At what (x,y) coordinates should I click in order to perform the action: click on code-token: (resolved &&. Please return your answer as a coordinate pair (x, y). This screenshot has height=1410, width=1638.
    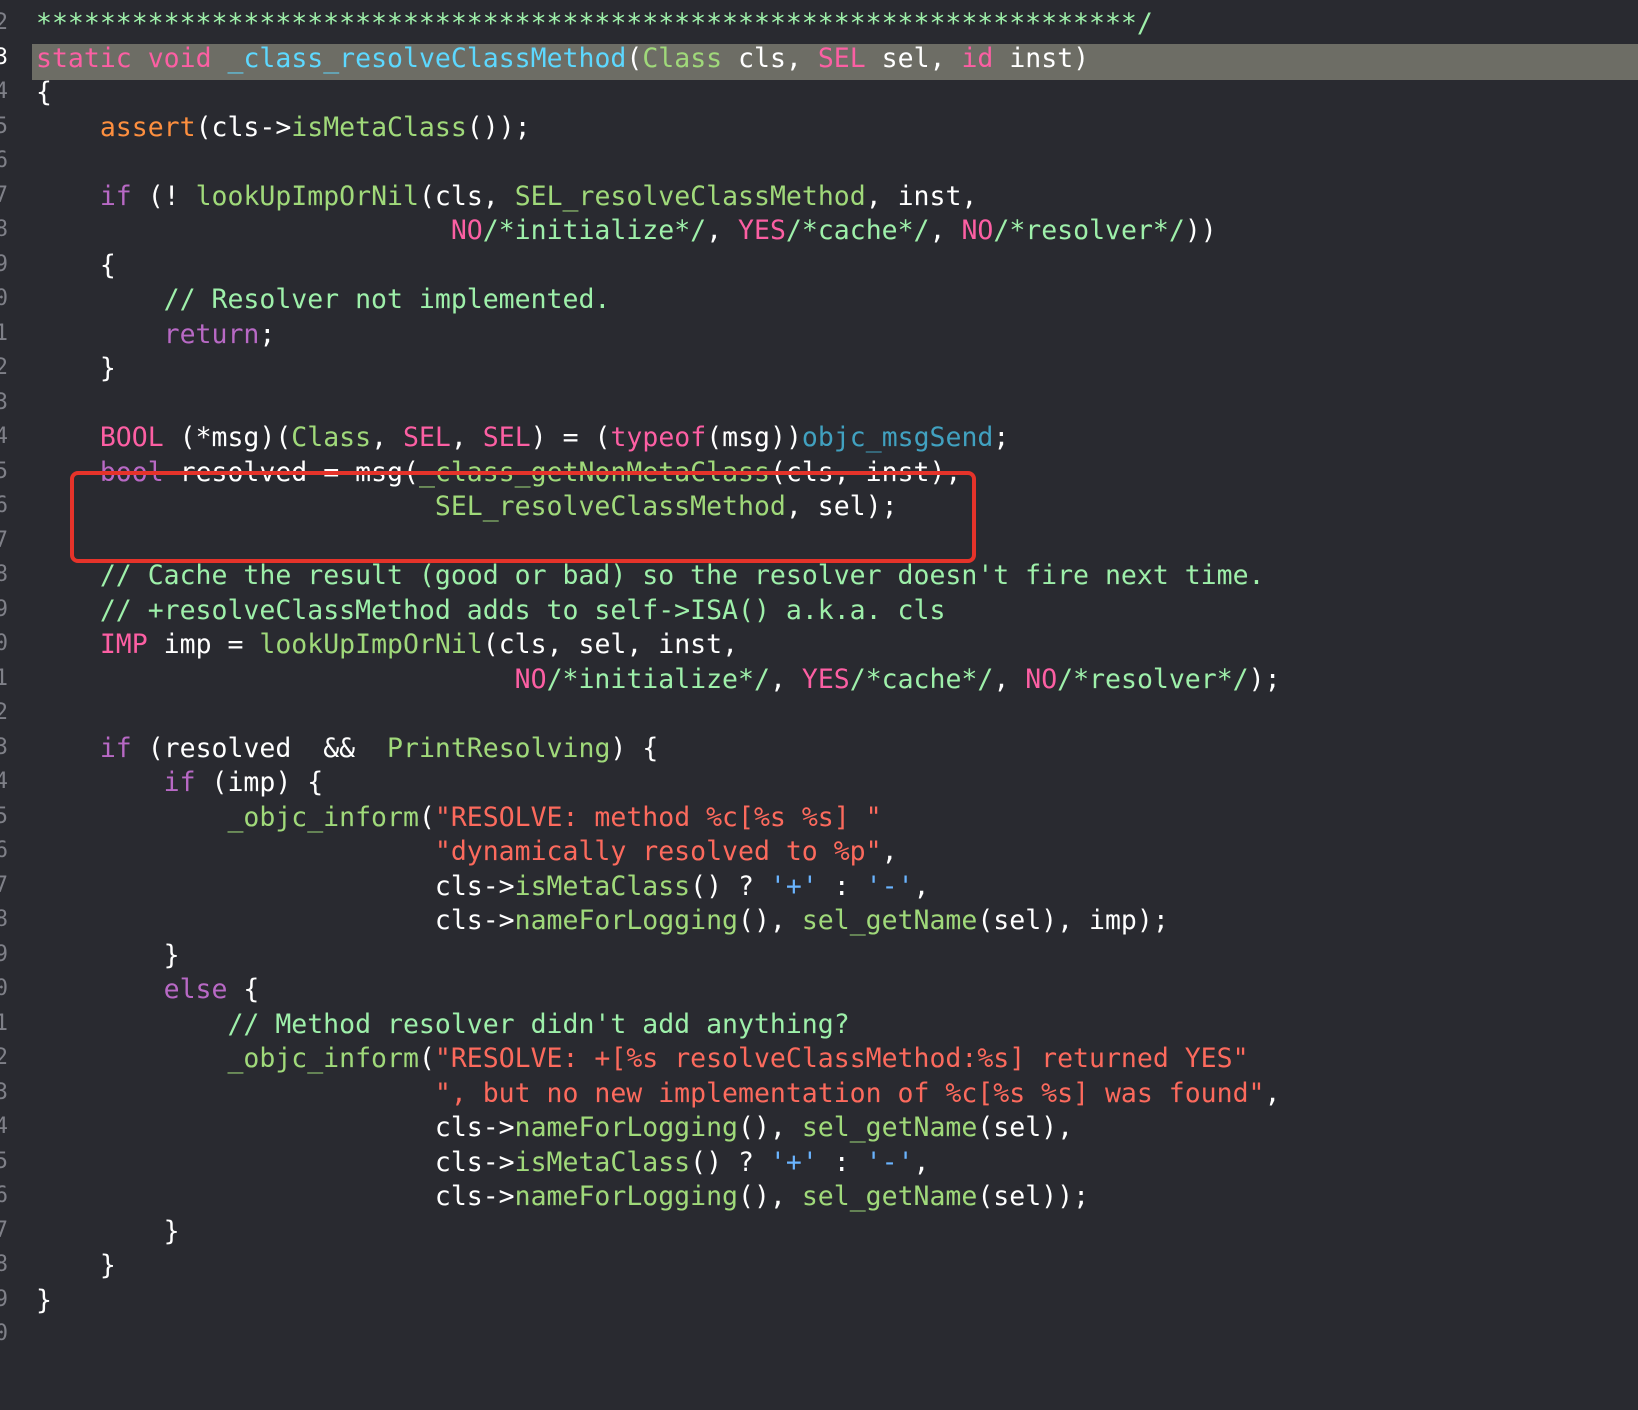
    Looking at the image, I should click on (259, 748).